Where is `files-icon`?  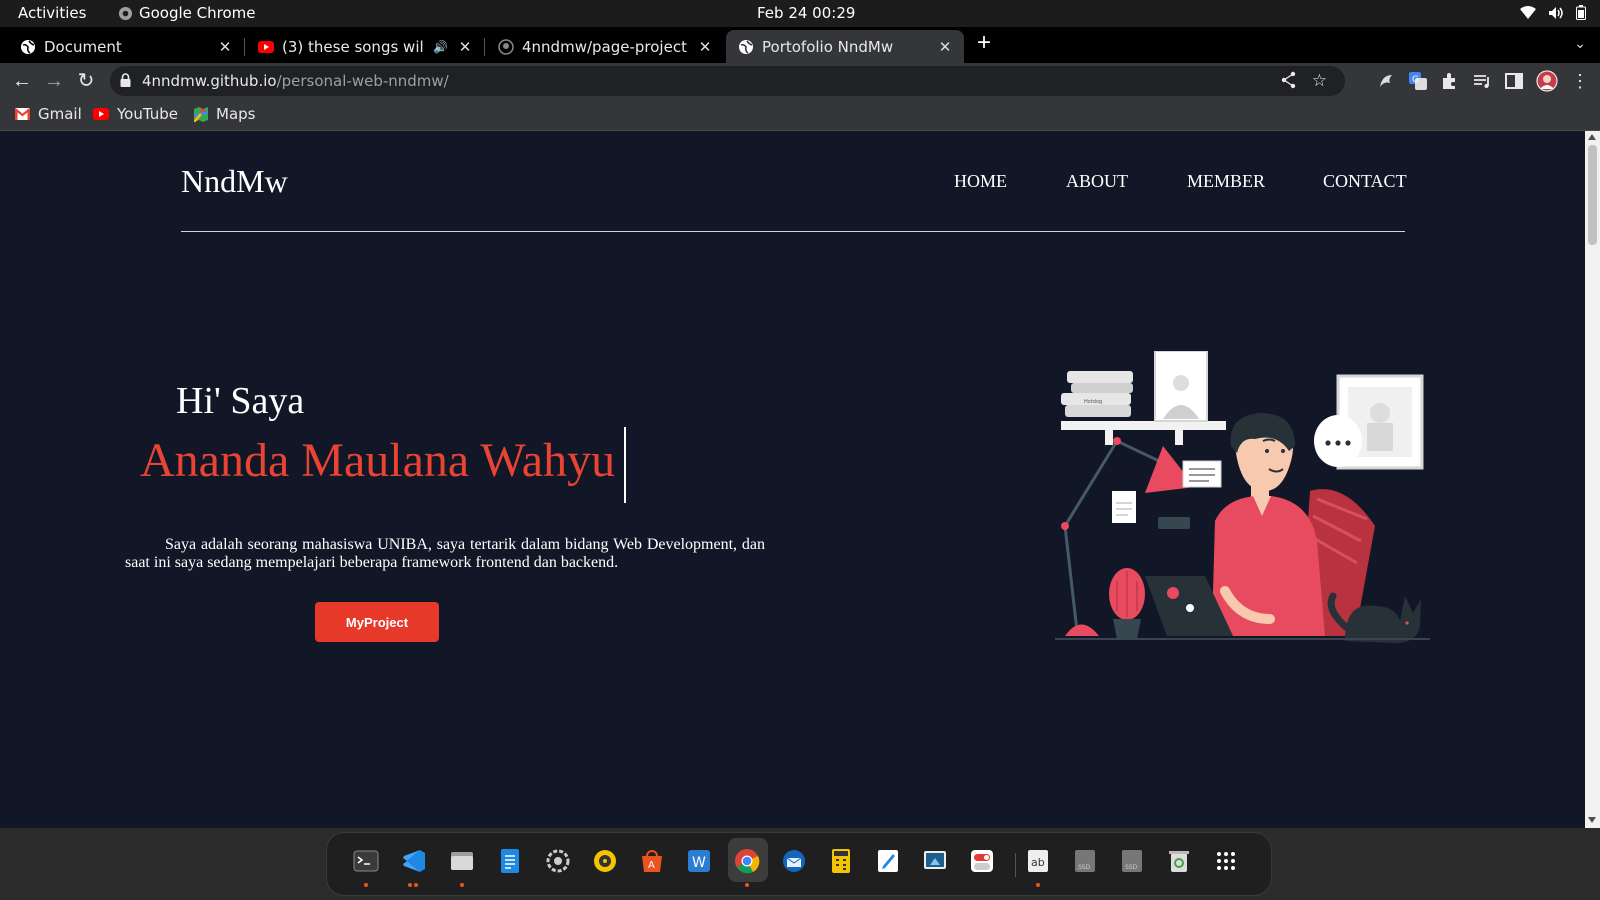
files-icon is located at coordinates (462, 861).